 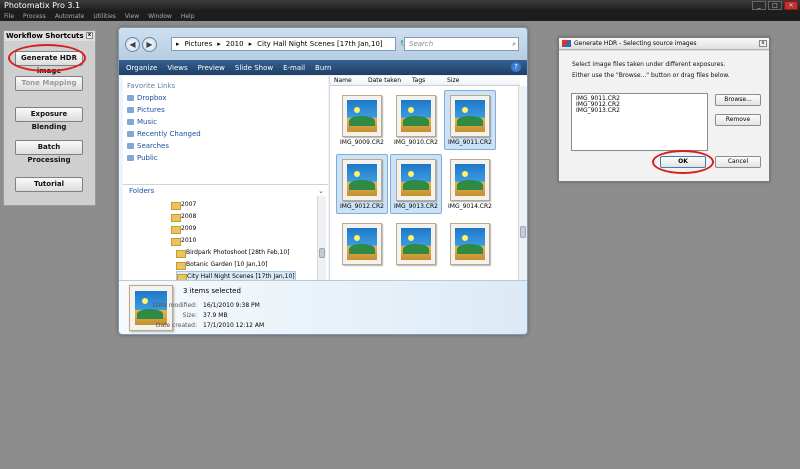 I want to click on views-button: Views, so click(x=177, y=68).